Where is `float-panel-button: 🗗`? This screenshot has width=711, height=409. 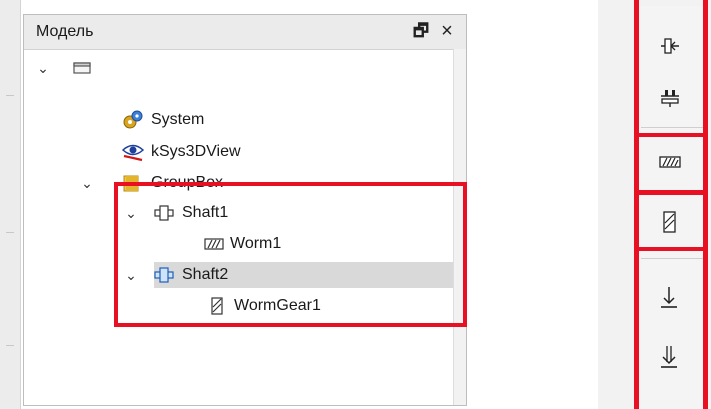 float-panel-button: 🗗 is located at coordinates (421, 31).